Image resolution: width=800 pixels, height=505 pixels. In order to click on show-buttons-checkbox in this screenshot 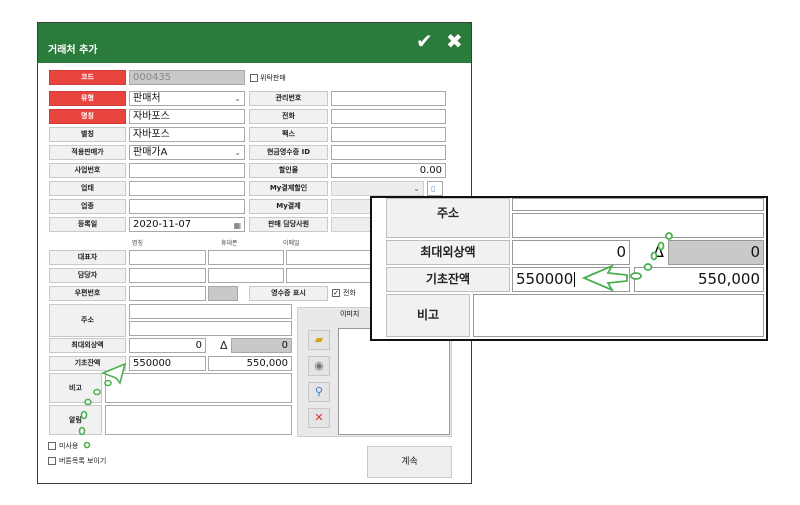, I will do `click(52, 461)`.